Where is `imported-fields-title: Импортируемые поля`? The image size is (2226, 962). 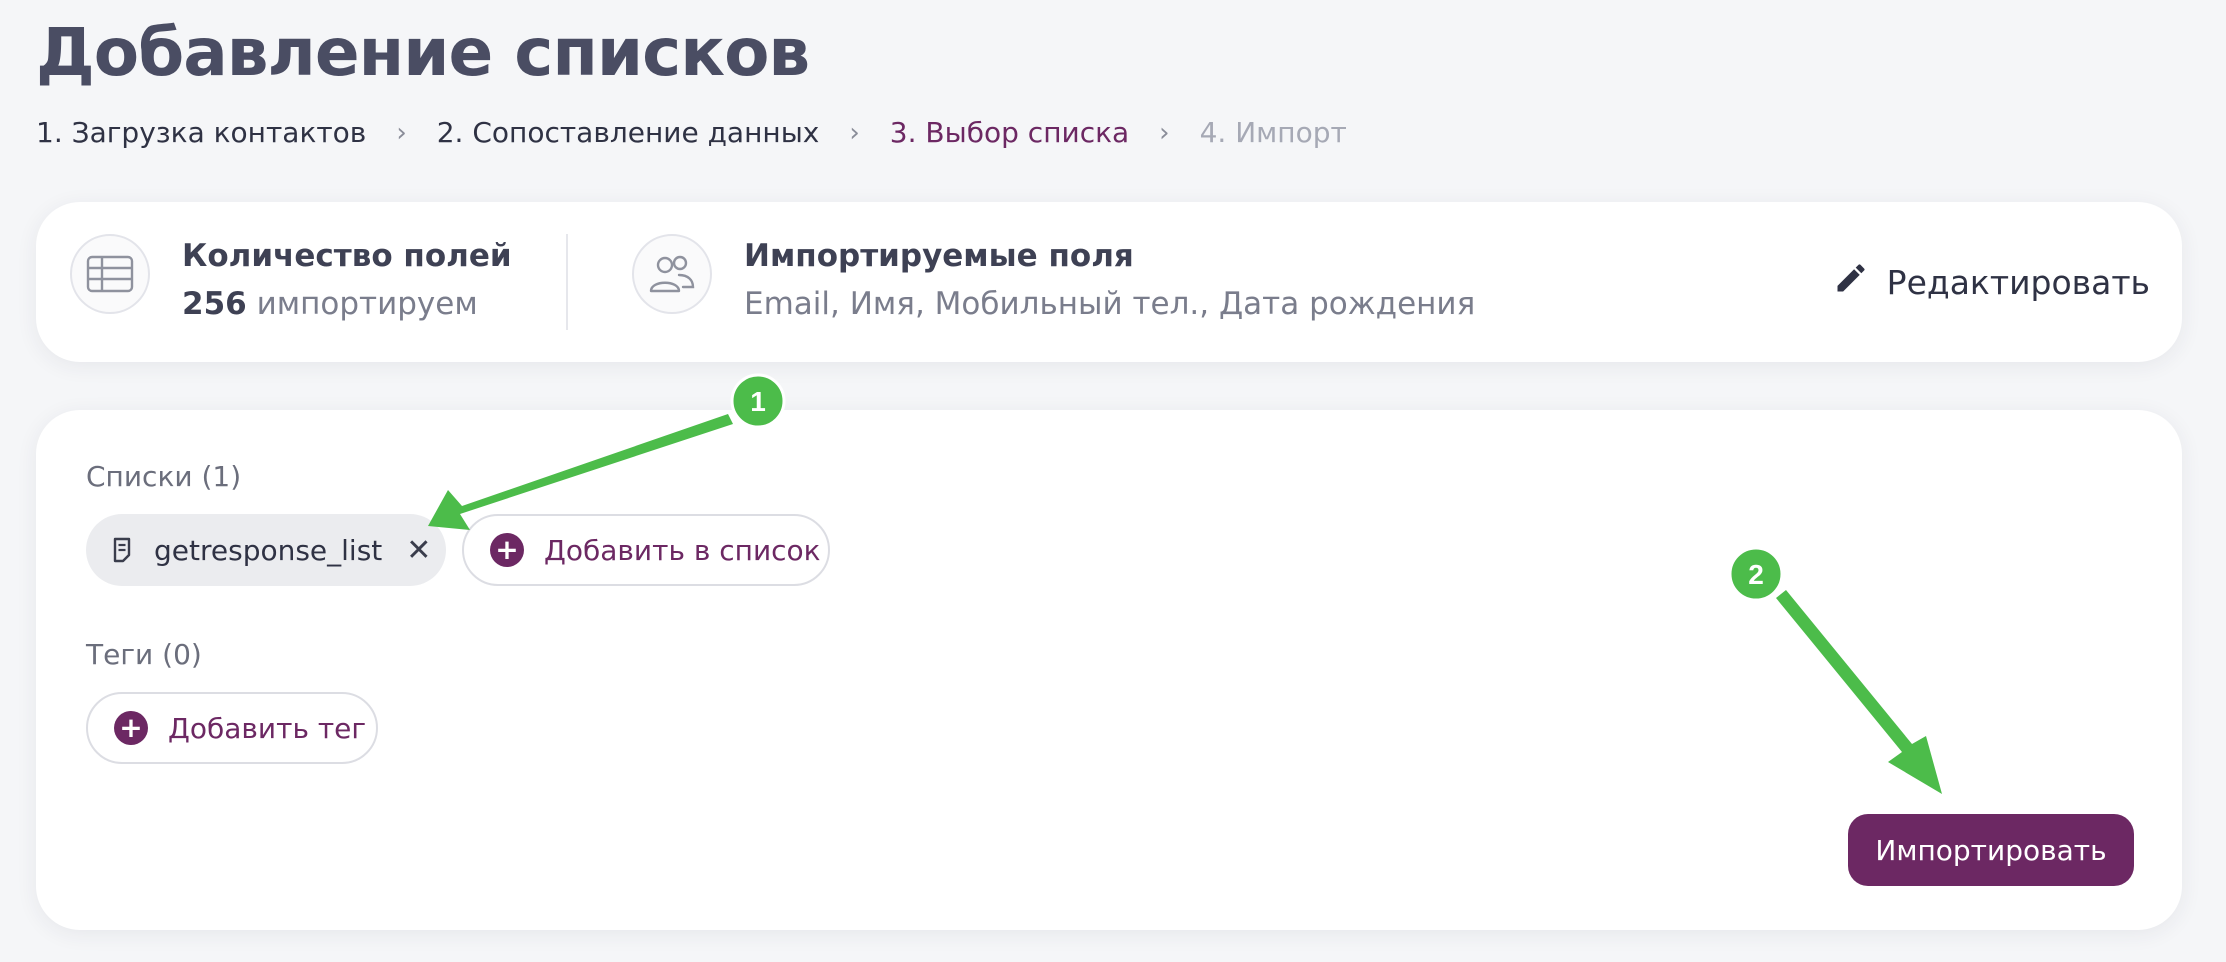 imported-fields-title: Импортируемые поля is located at coordinates (939, 256).